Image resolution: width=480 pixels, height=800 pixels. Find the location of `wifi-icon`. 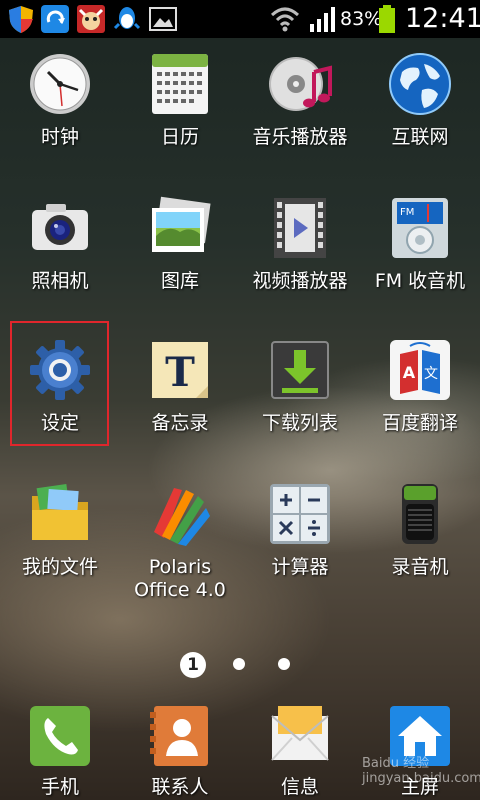

wifi-icon is located at coordinates (285, 19).